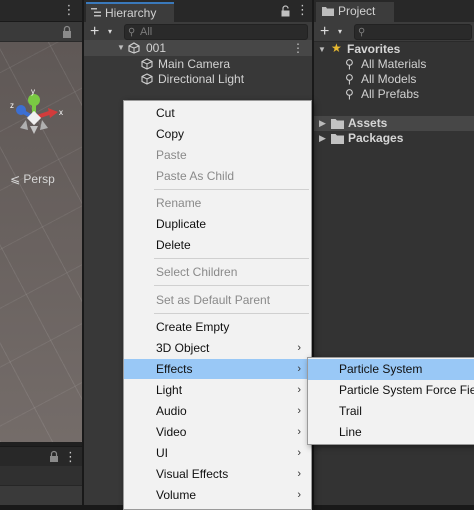 The image size is (474, 510). I want to click on submenu-item-label: Trail, so click(350, 411).